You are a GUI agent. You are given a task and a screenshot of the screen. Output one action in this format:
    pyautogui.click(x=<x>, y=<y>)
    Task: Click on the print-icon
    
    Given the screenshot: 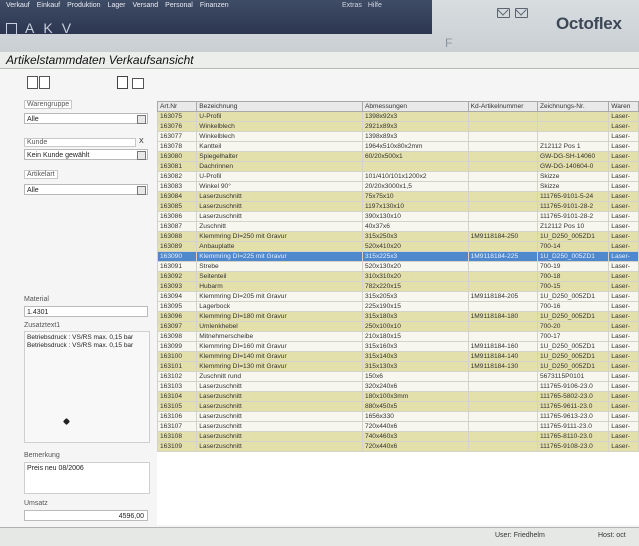 What is the action you would take?
    pyautogui.click(x=138, y=83)
    